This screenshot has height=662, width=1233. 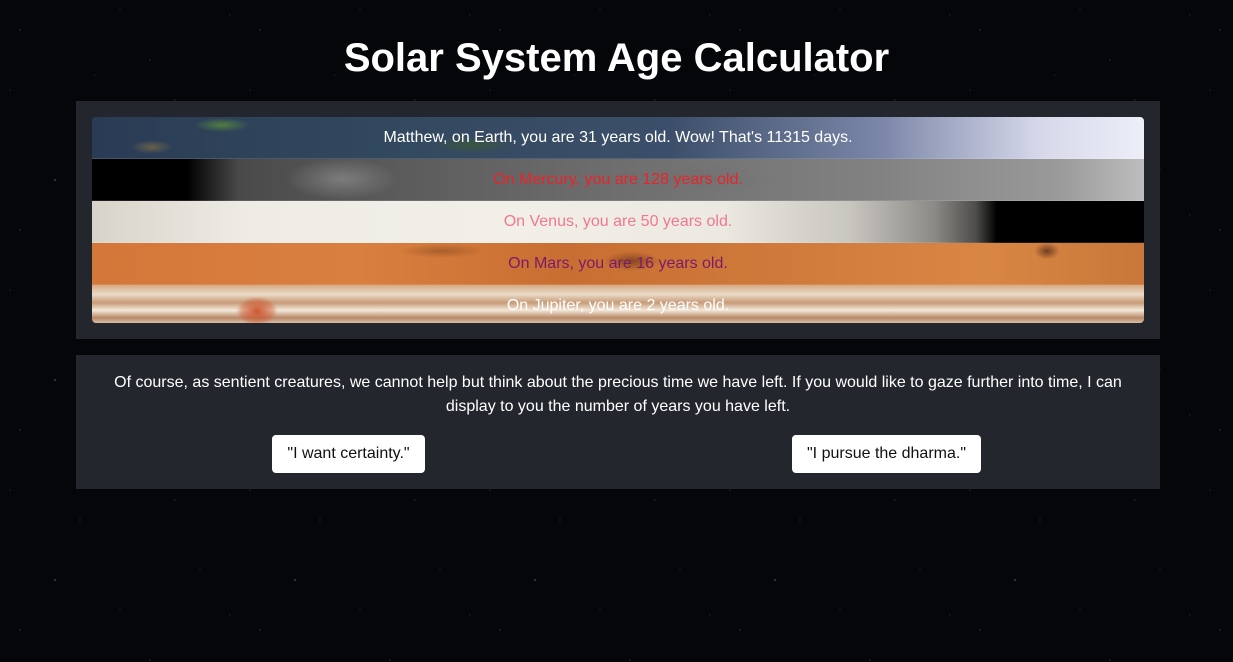 I want to click on venus-age-row: On Venus, you are 50 years old., so click(x=618, y=222).